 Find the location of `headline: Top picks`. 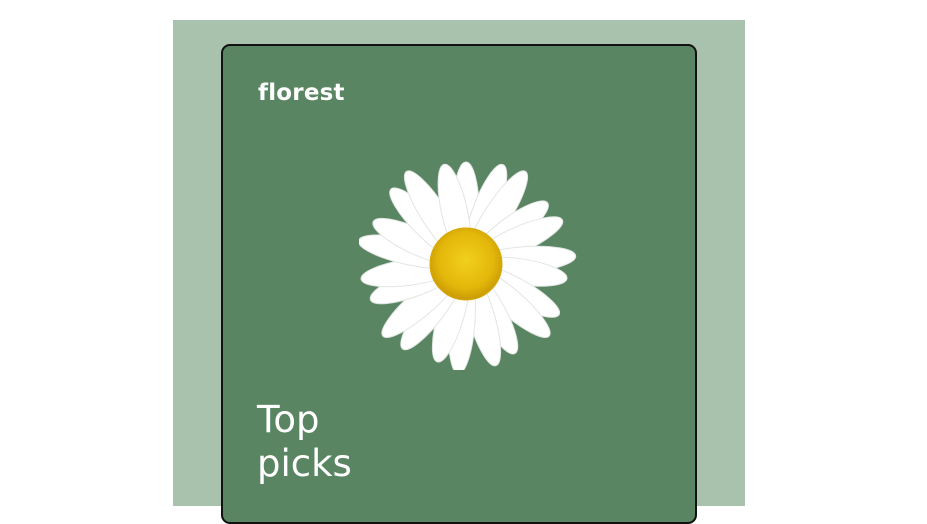

headline: Top picks is located at coordinates (357, 442).